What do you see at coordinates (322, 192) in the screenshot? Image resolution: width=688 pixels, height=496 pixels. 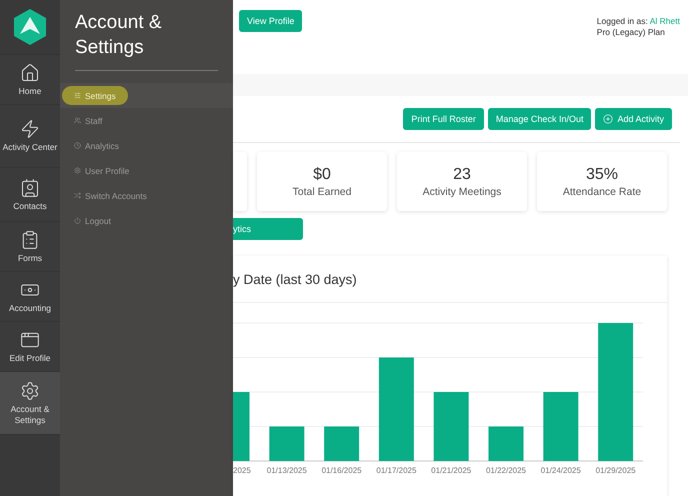 I see `stat-label: Total Earned` at bounding box center [322, 192].